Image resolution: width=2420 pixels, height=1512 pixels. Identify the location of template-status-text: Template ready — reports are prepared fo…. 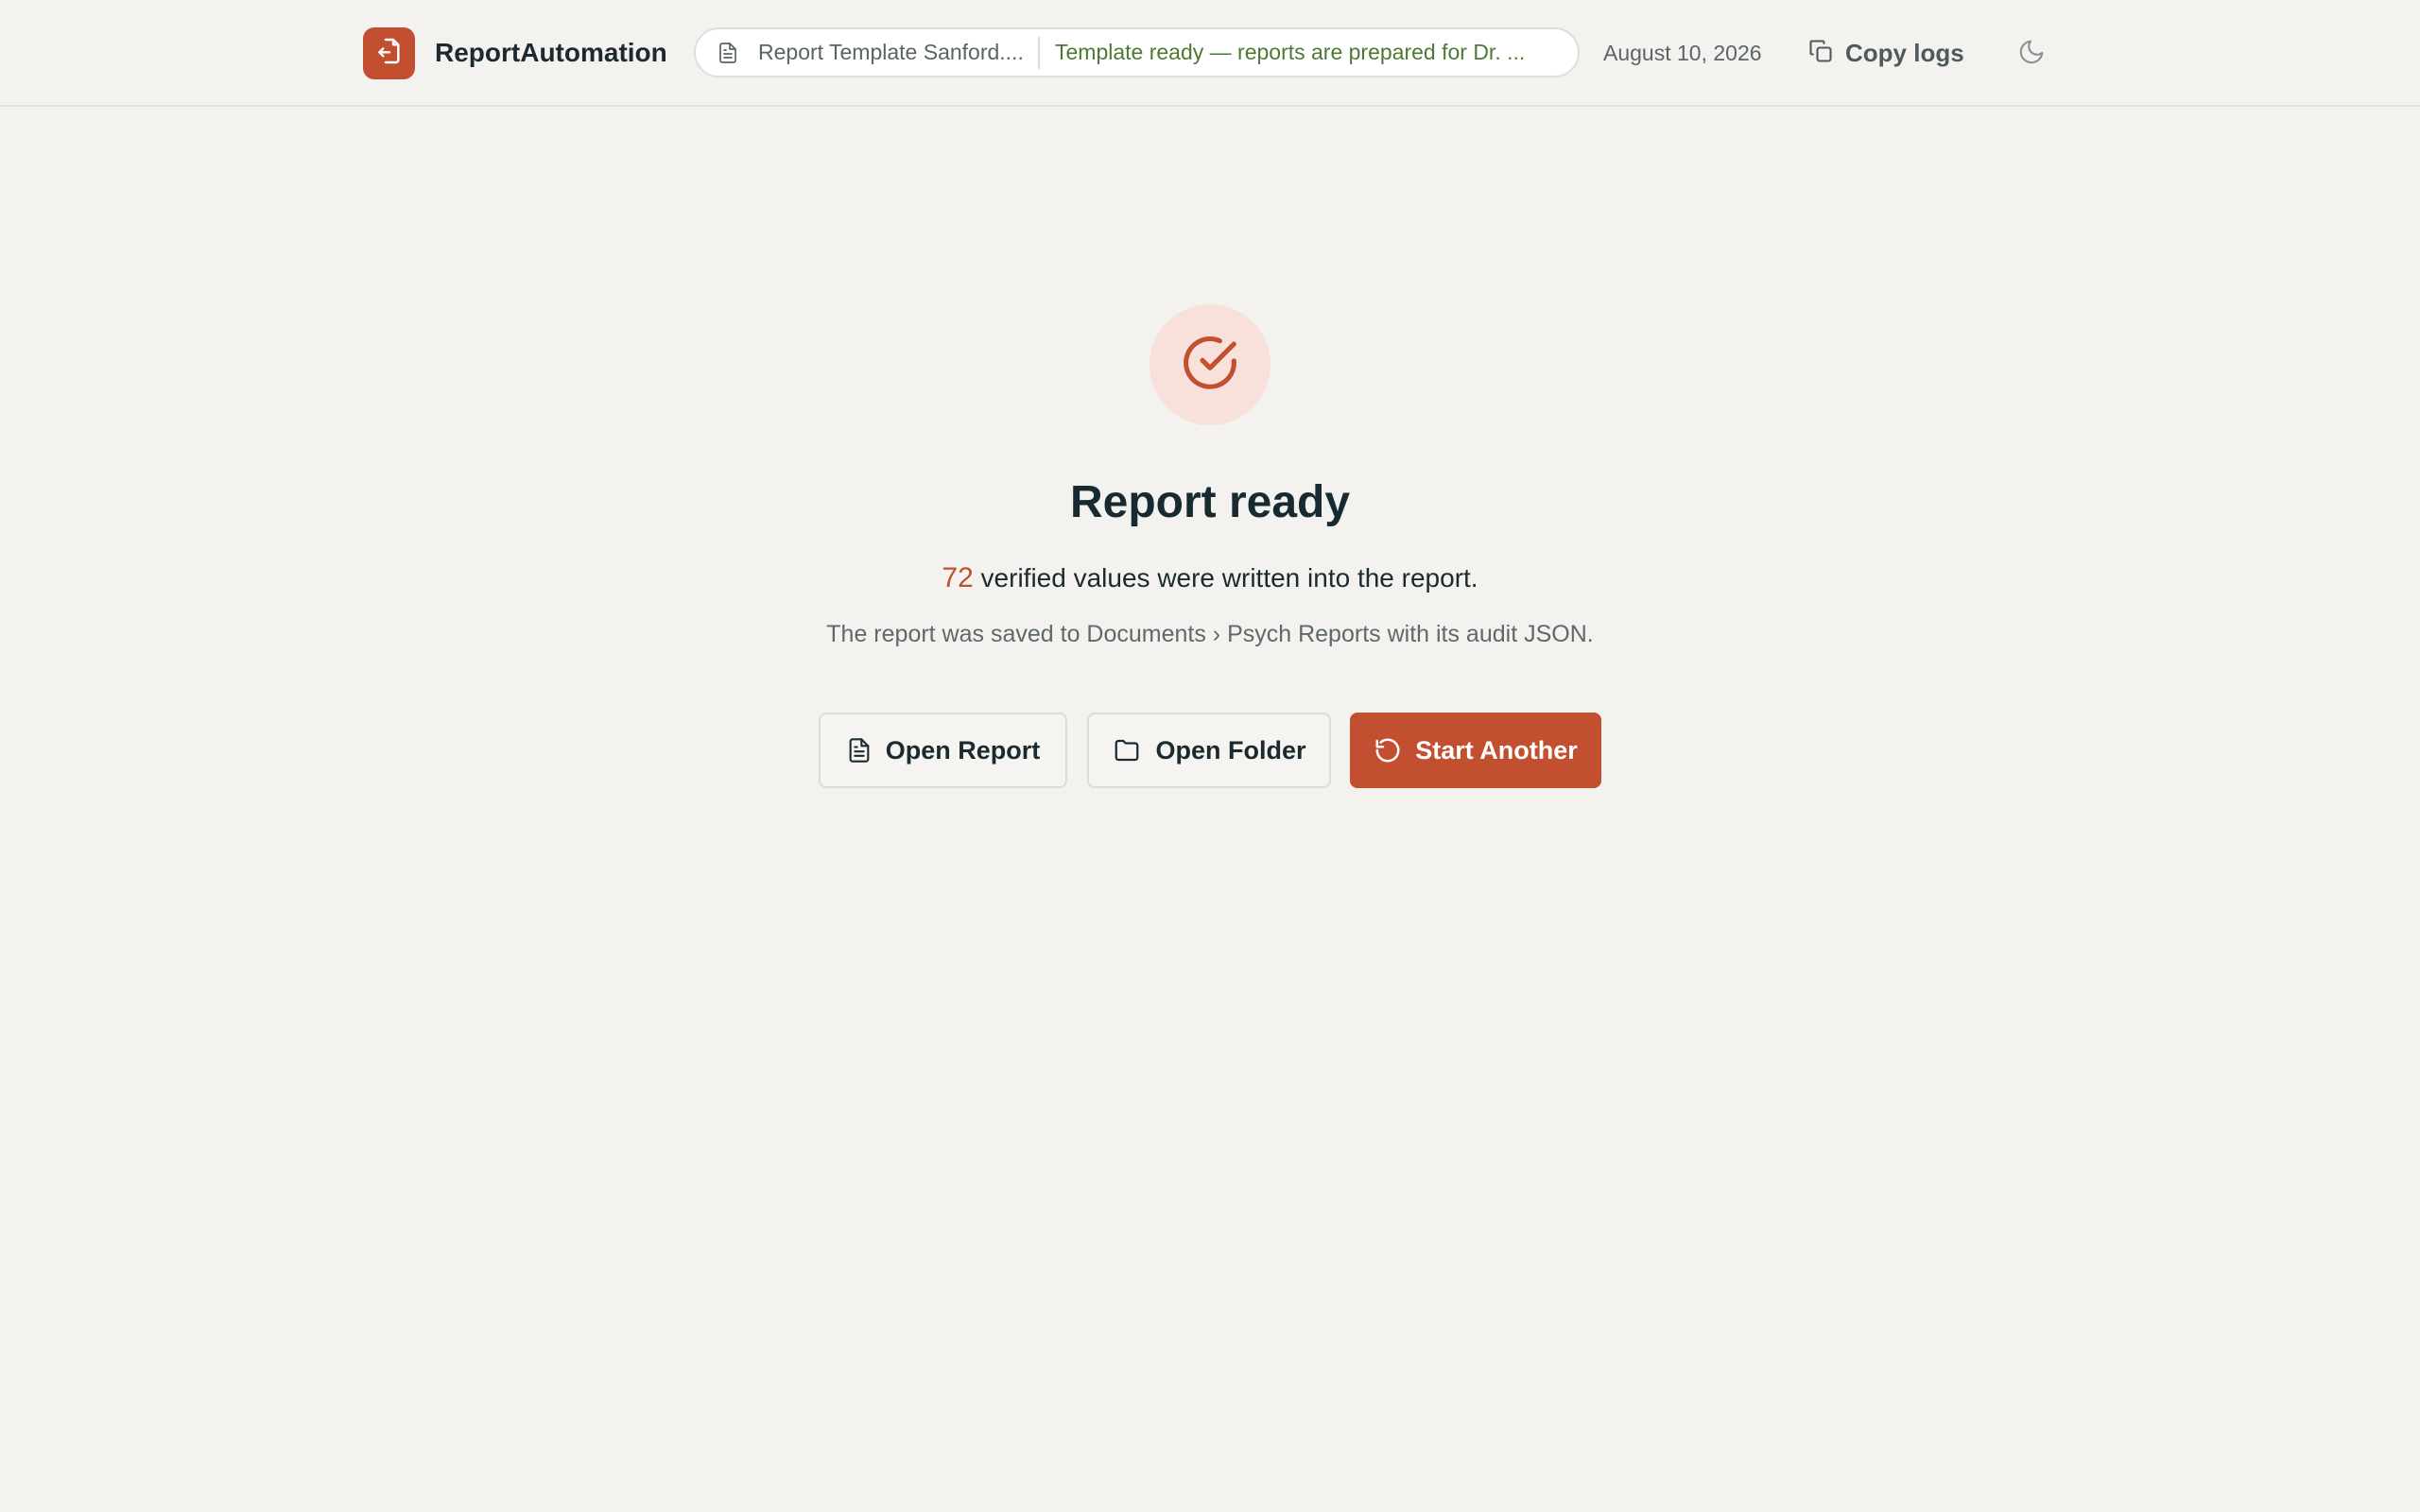
(1290, 52).